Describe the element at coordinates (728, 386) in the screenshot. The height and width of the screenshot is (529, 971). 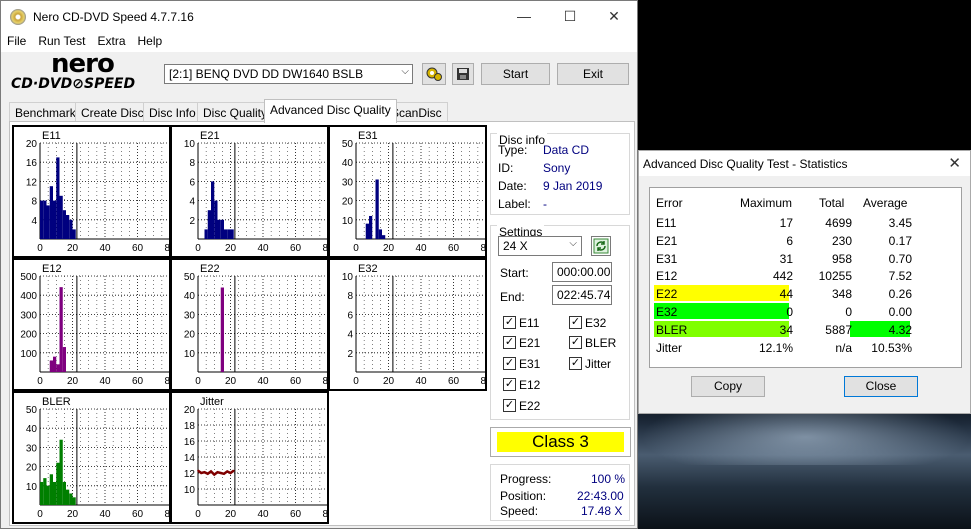
I see `copy-button: Copy` at that location.